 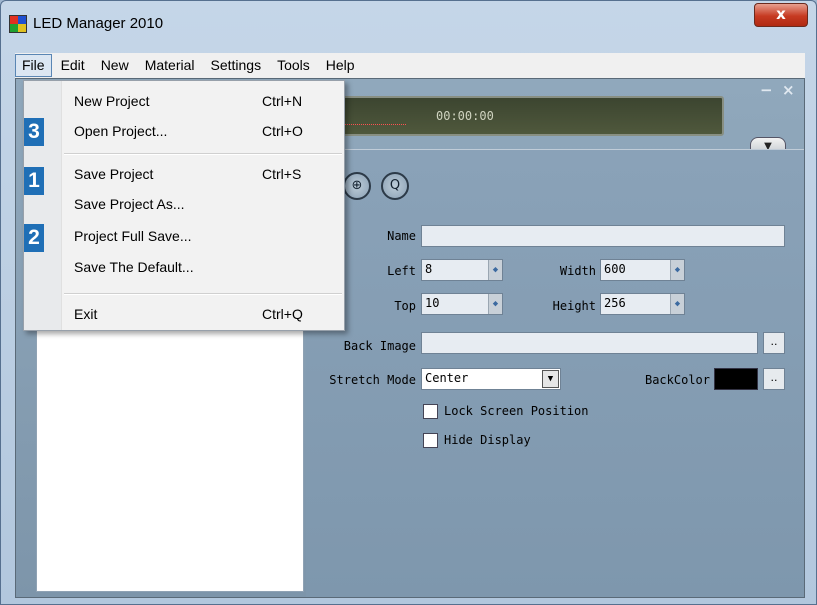 I want to click on height-value: 256, so click(x=615, y=303).